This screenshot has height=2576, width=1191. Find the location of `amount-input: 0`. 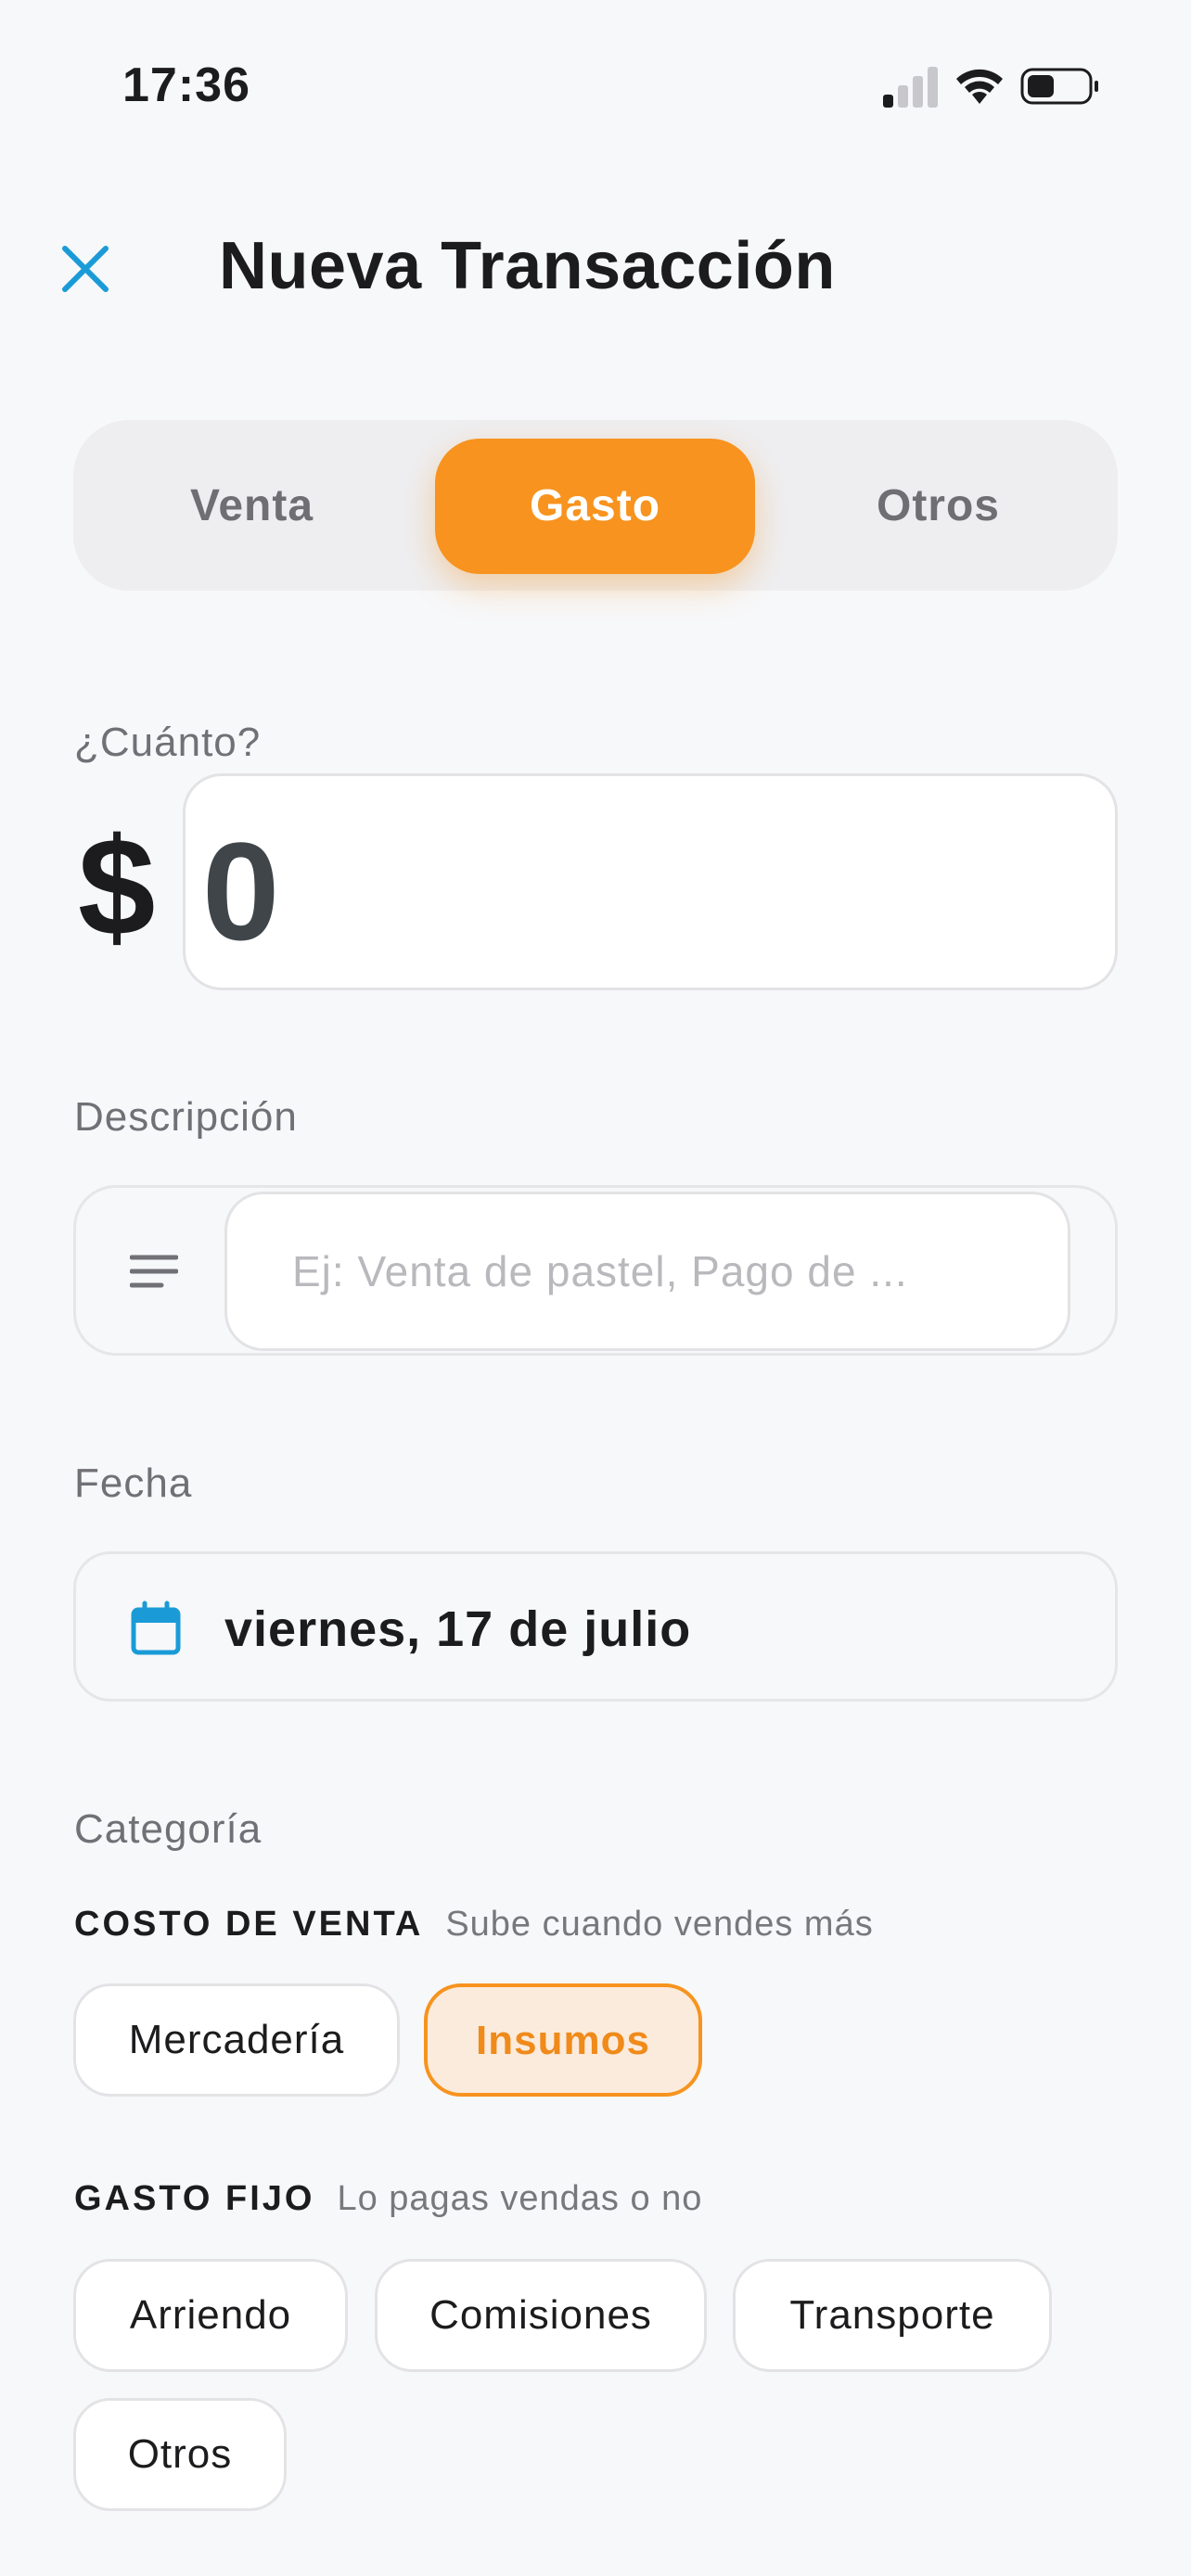

amount-input: 0 is located at coordinates (650, 881).